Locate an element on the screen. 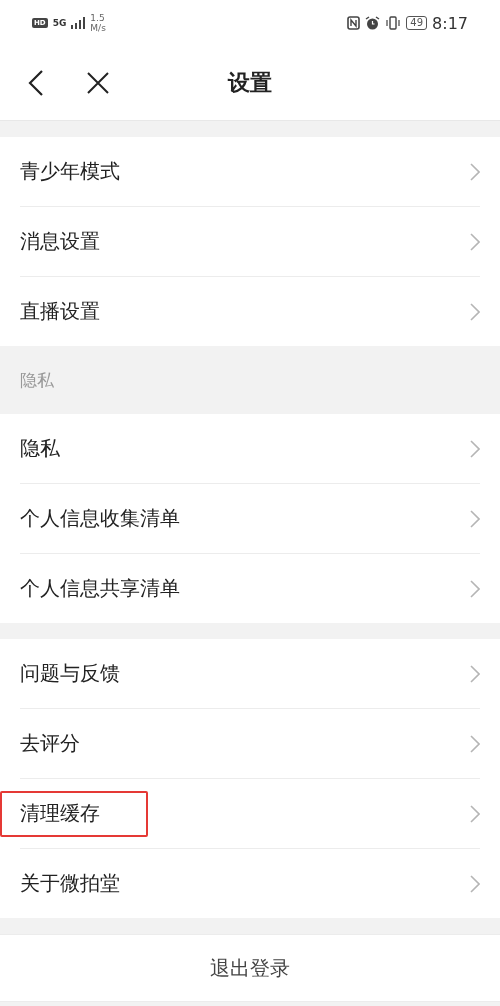 Image resolution: width=500 pixels, height=1006 pixels. settings-item: 关于微拍堂 is located at coordinates (70, 883).